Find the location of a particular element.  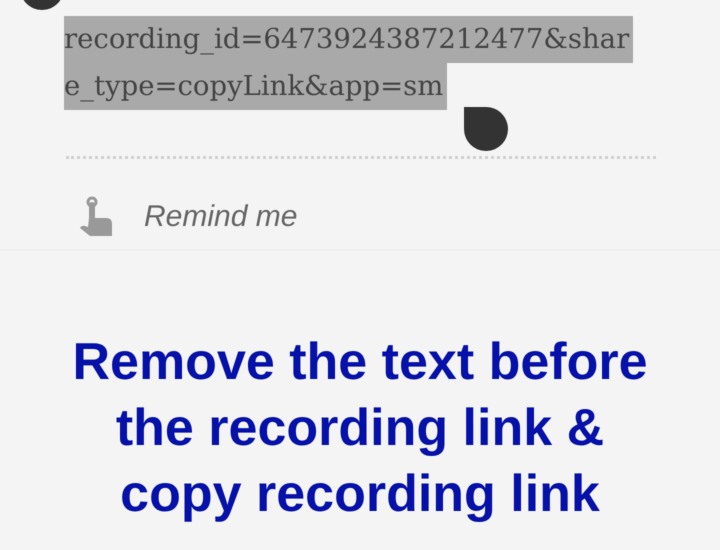

caption-text: copy recording link is located at coordinates (360, 494).